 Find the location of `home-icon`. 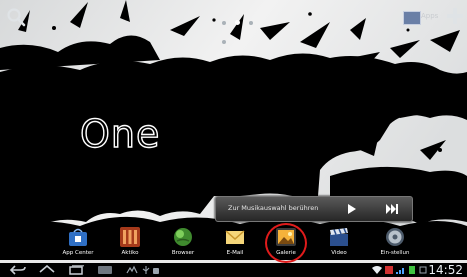

home-icon is located at coordinates (47, 270).